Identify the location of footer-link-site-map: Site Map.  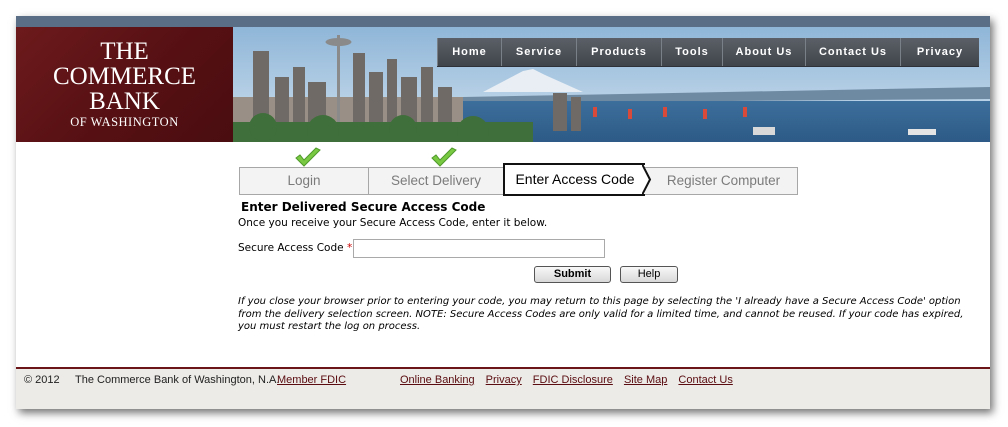
(645, 380).